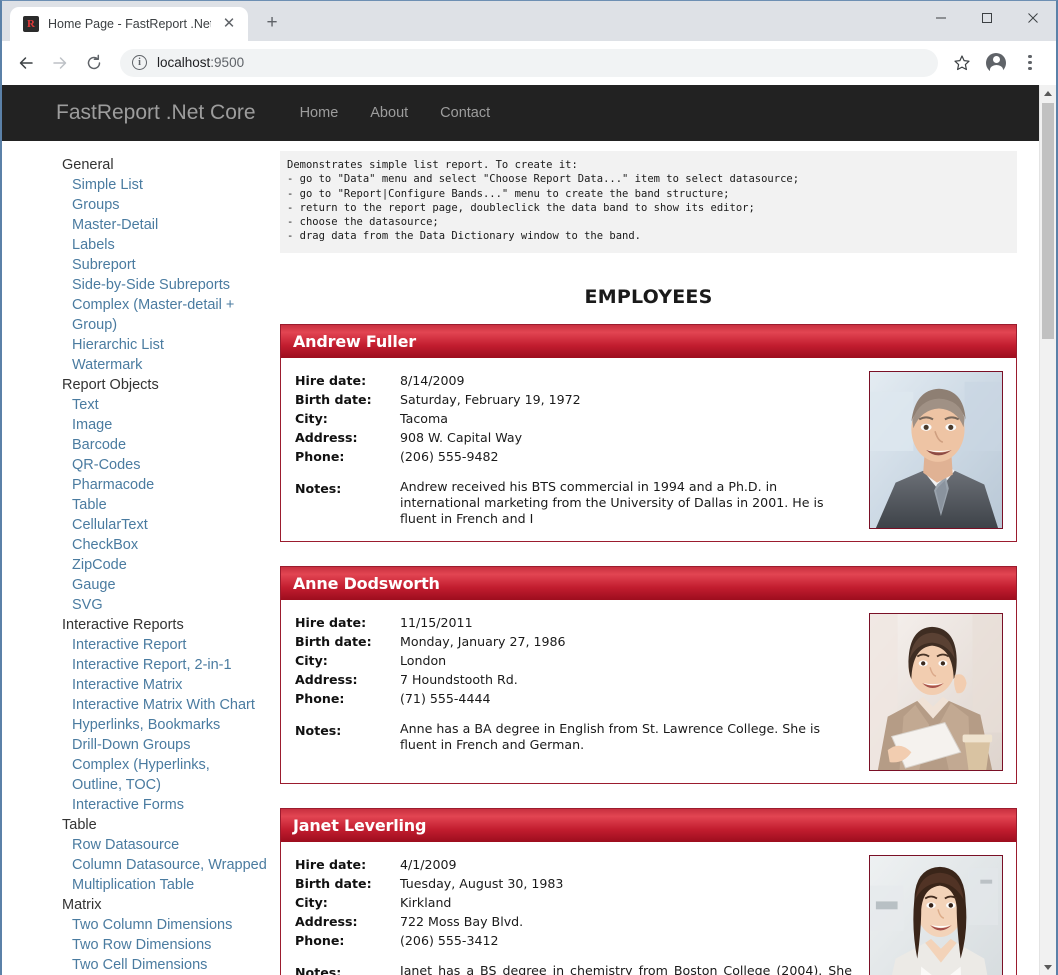 Image resolution: width=1058 pixels, height=975 pixels. I want to click on field-row-city: City: Kirkland, so click(577, 902).